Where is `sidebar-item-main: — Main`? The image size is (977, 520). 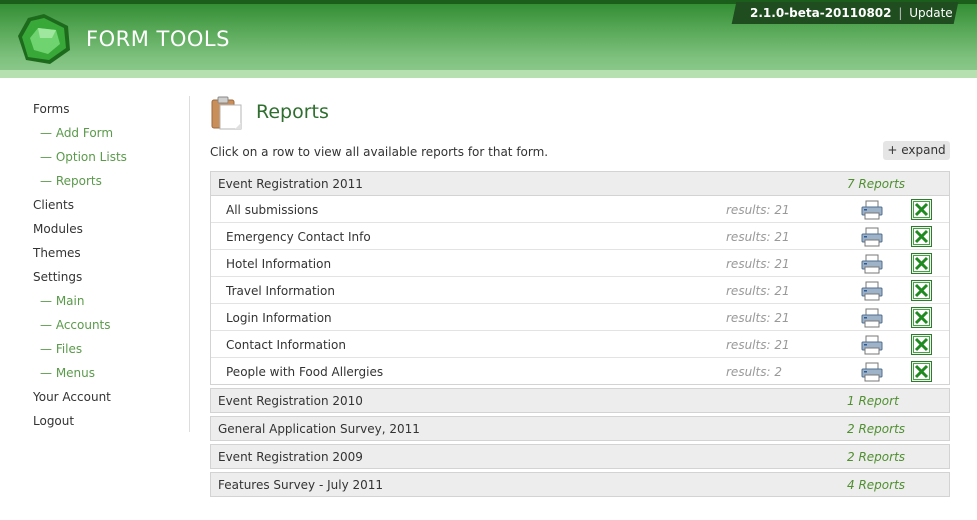
sidebar-item-main: — Main is located at coordinates (62, 301).